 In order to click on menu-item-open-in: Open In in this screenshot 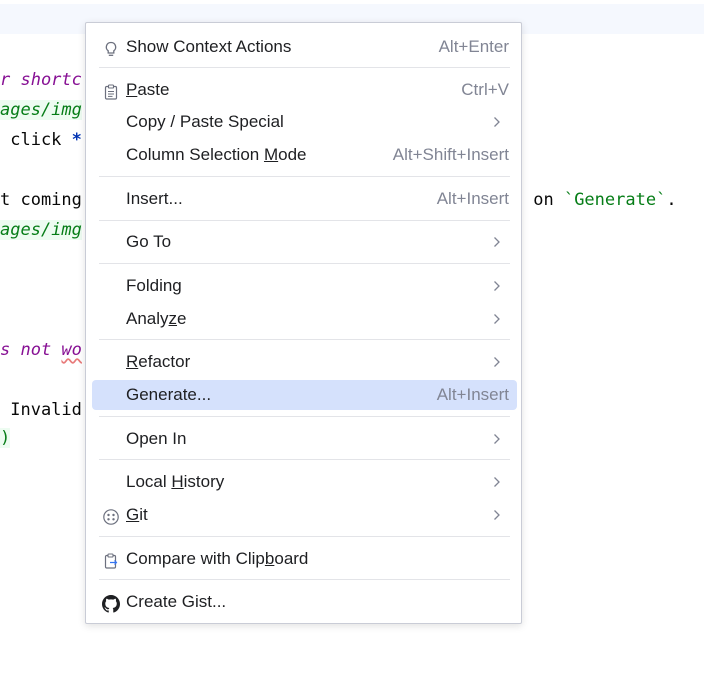, I will do `click(304, 439)`.